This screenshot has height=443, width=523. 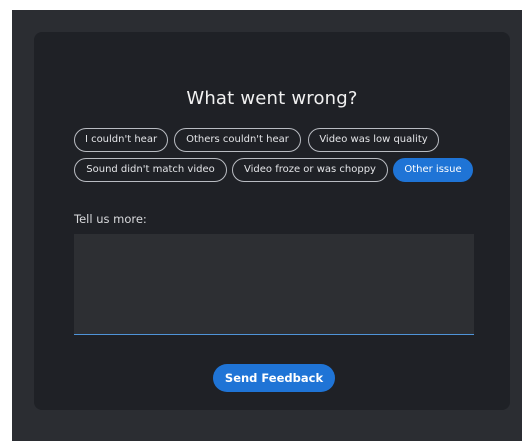 What do you see at coordinates (150, 170) in the screenshot?
I see `option-sound-mismatch: Sound didn't match video` at bounding box center [150, 170].